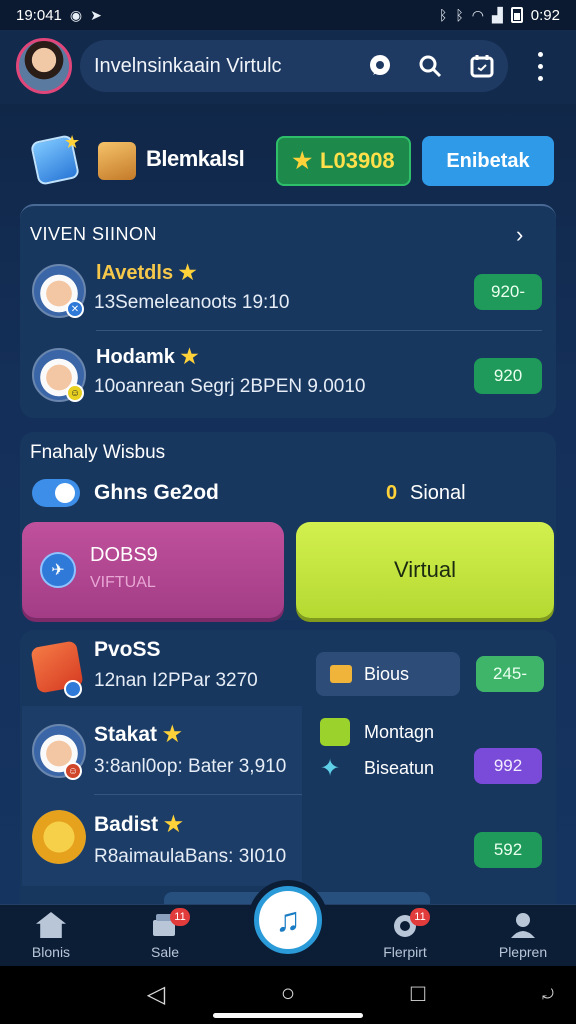  I want to click on search-text: Invelnsinkaain Virtulc, so click(188, 65).